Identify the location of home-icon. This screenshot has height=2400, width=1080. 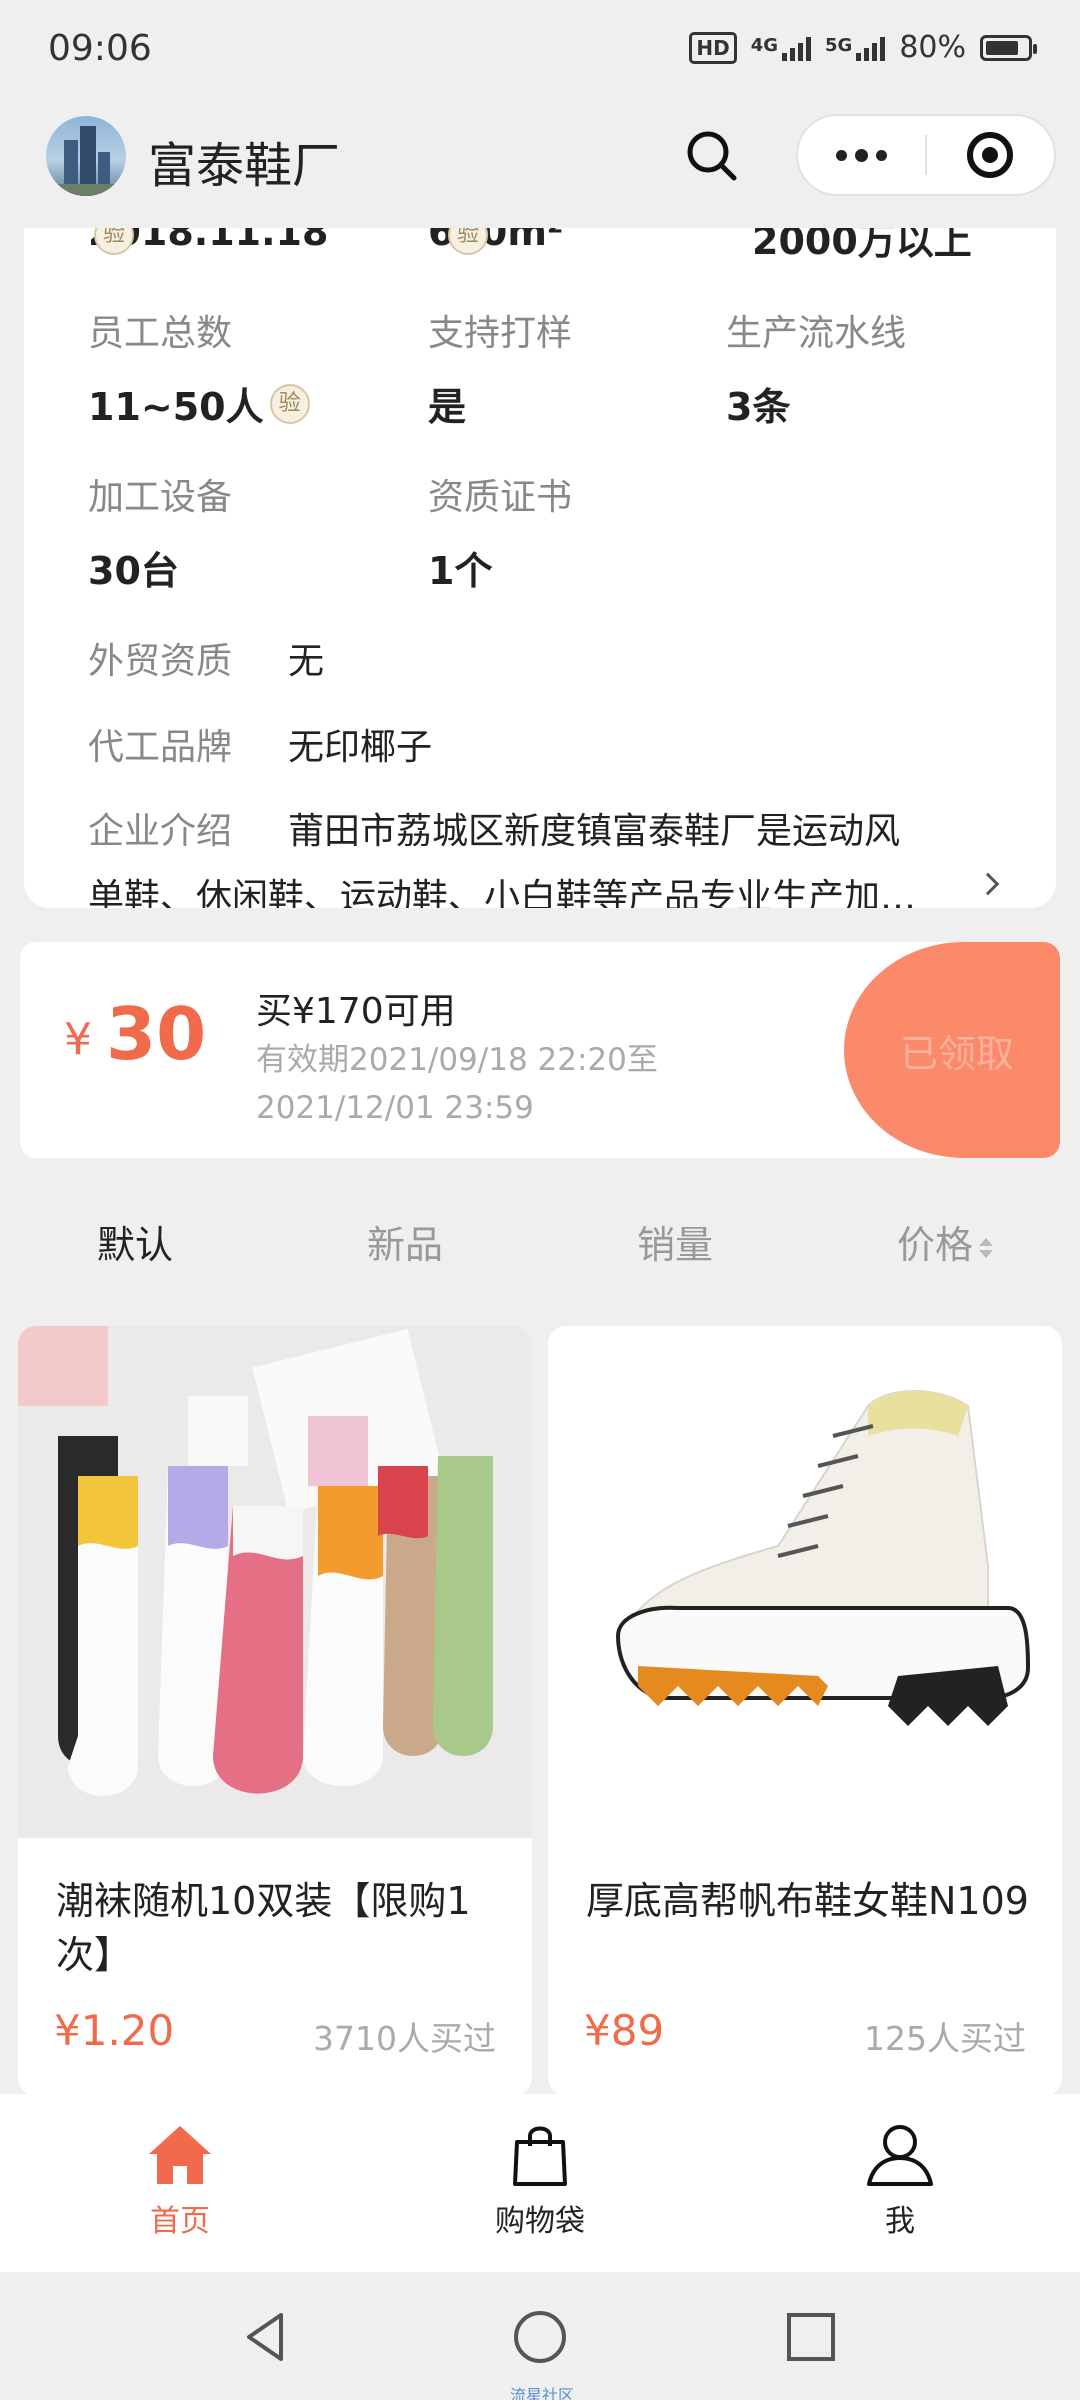
(180, 2155).